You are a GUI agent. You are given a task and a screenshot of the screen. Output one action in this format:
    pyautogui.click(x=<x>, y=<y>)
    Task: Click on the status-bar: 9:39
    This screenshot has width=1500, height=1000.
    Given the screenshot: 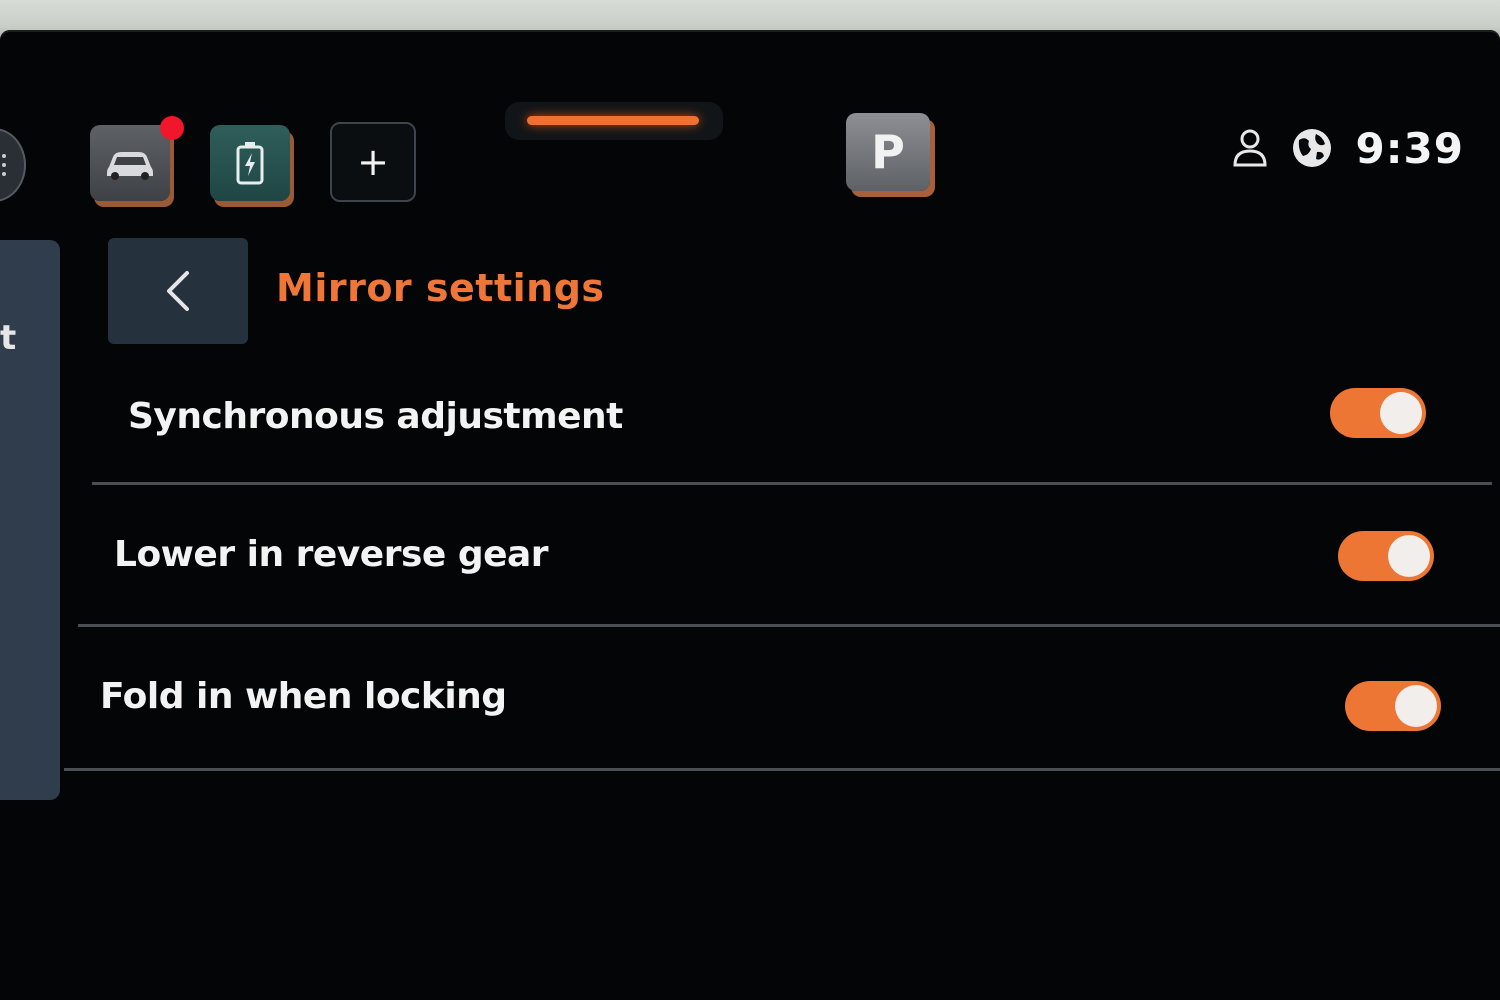 What is the action you would take?
    pyautogui.click(x=1348, y=148)
    